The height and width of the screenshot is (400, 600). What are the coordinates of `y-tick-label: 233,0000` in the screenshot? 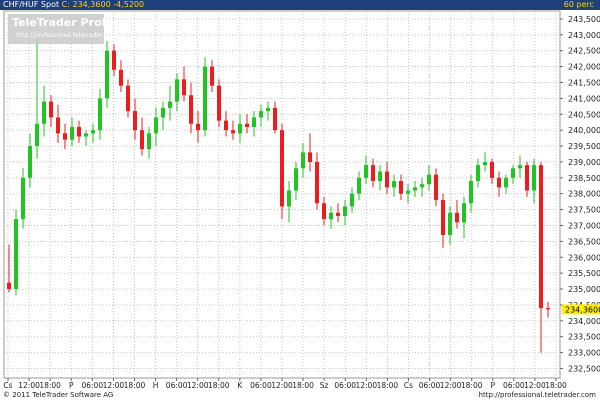 It's located at (584, 353).